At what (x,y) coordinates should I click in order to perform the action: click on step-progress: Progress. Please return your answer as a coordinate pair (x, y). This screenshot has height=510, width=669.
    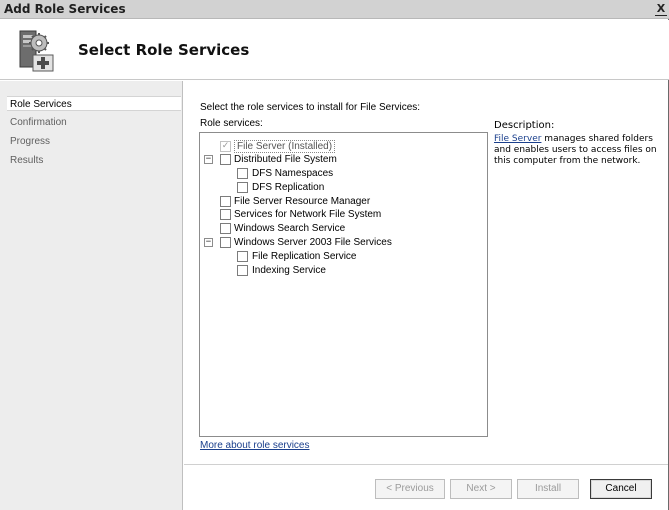
    Looking at the image, I should click on (30, 141).